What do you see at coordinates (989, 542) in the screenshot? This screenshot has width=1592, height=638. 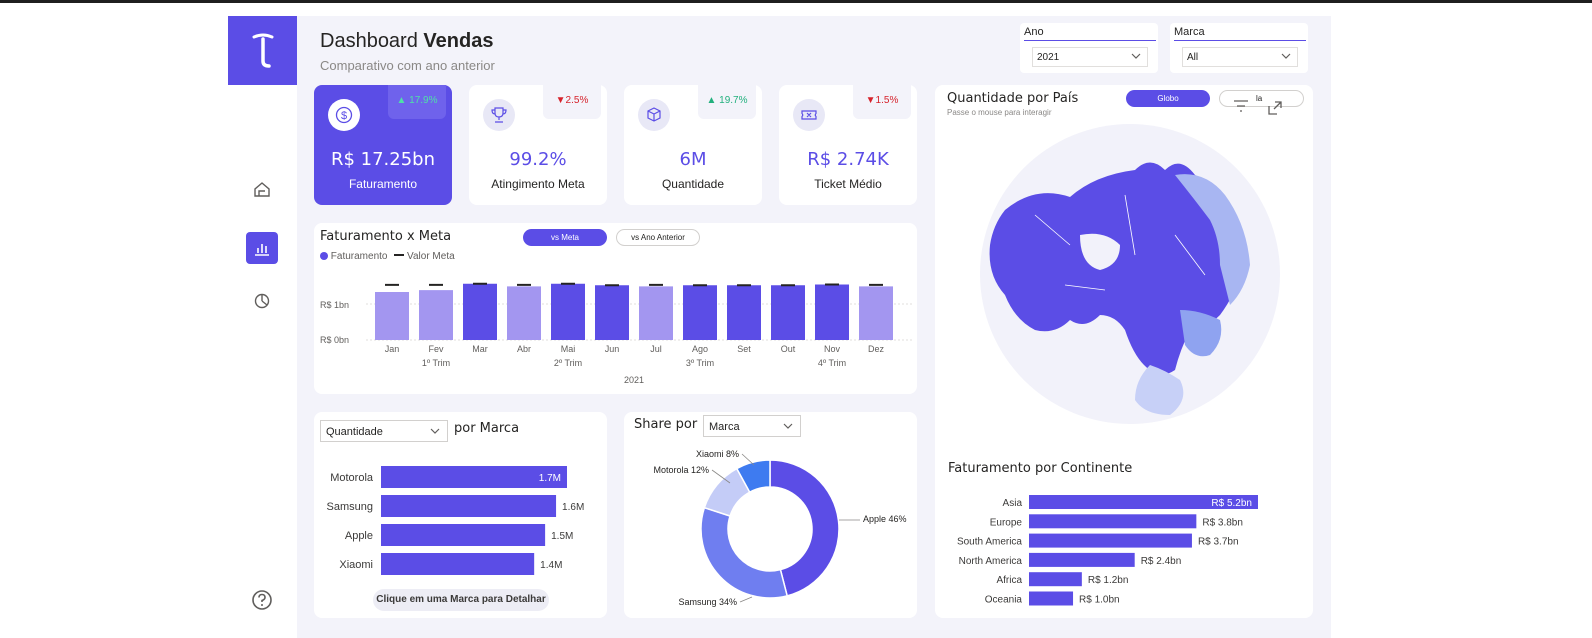 I see `continent-label: South America` at bounding box center [989, 542].